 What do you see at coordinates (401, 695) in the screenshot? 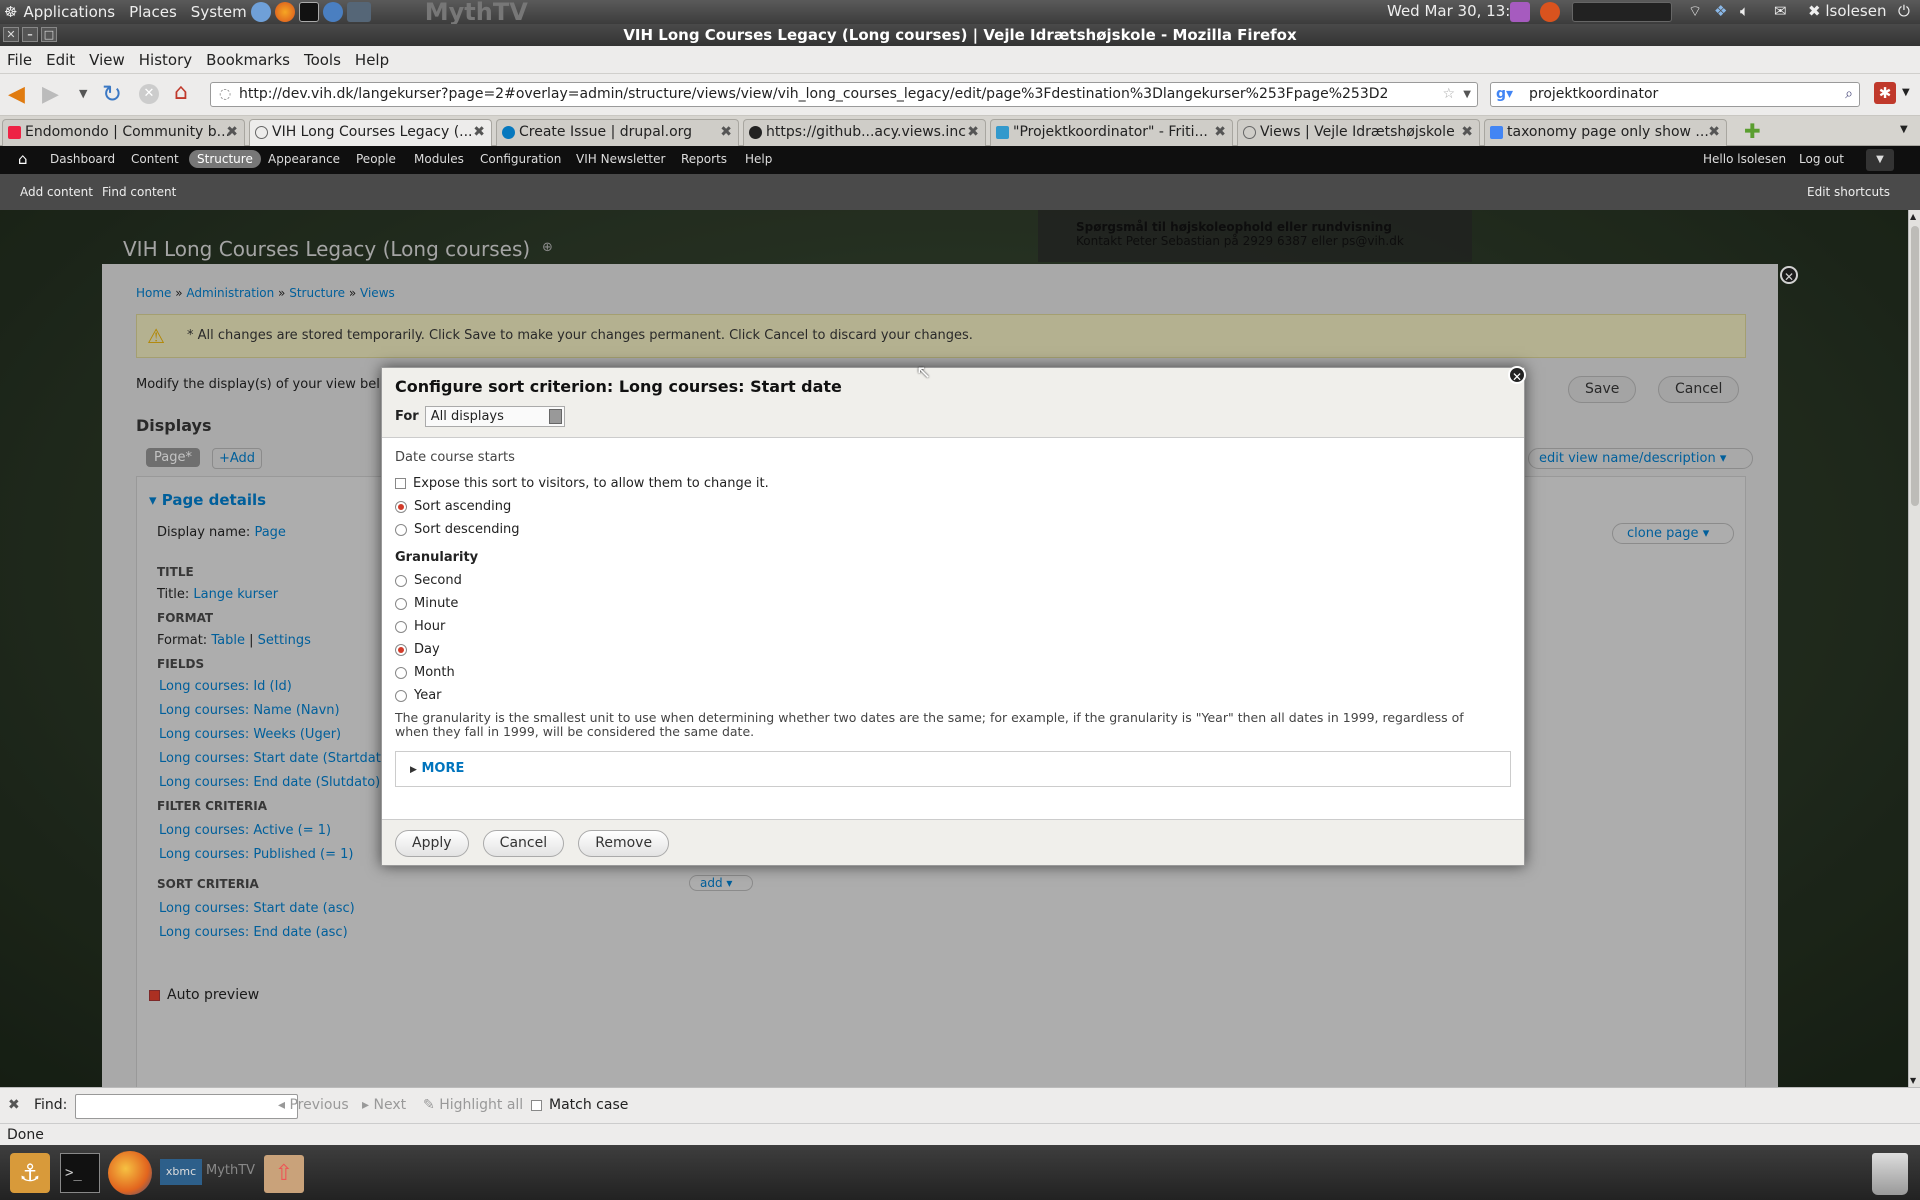
I see `granularity-year-radio` at bounding box center [401, 695].